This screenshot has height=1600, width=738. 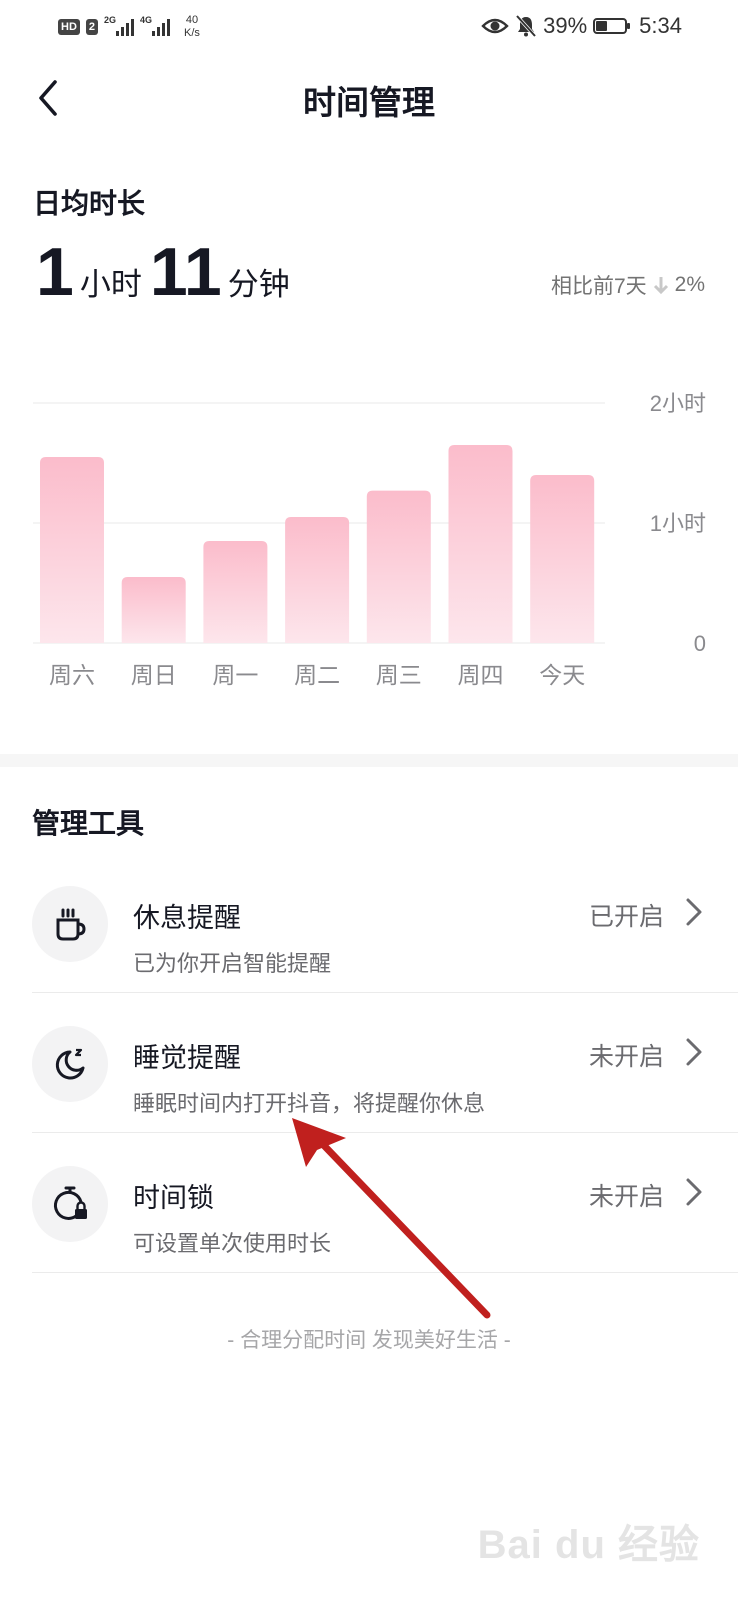 I want to click on coffee-cup-icon, so click(x=71, y=924).